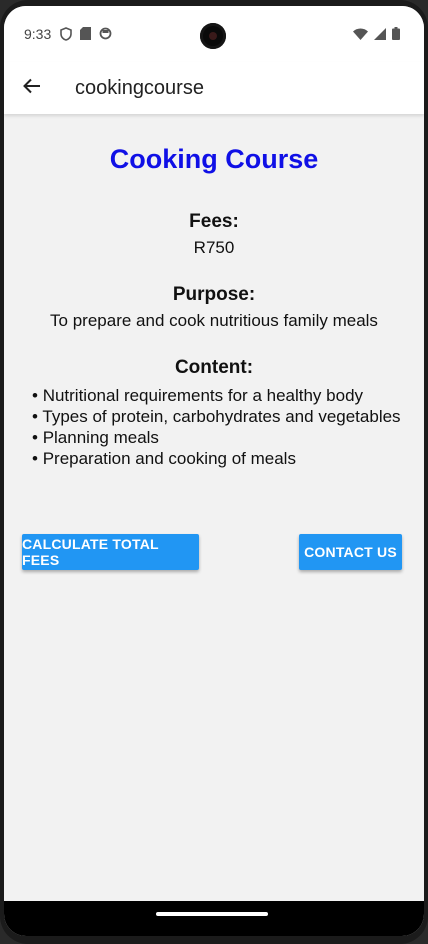  I want to click on list-item: Preparation and cooking of meals, so click(217, 458).